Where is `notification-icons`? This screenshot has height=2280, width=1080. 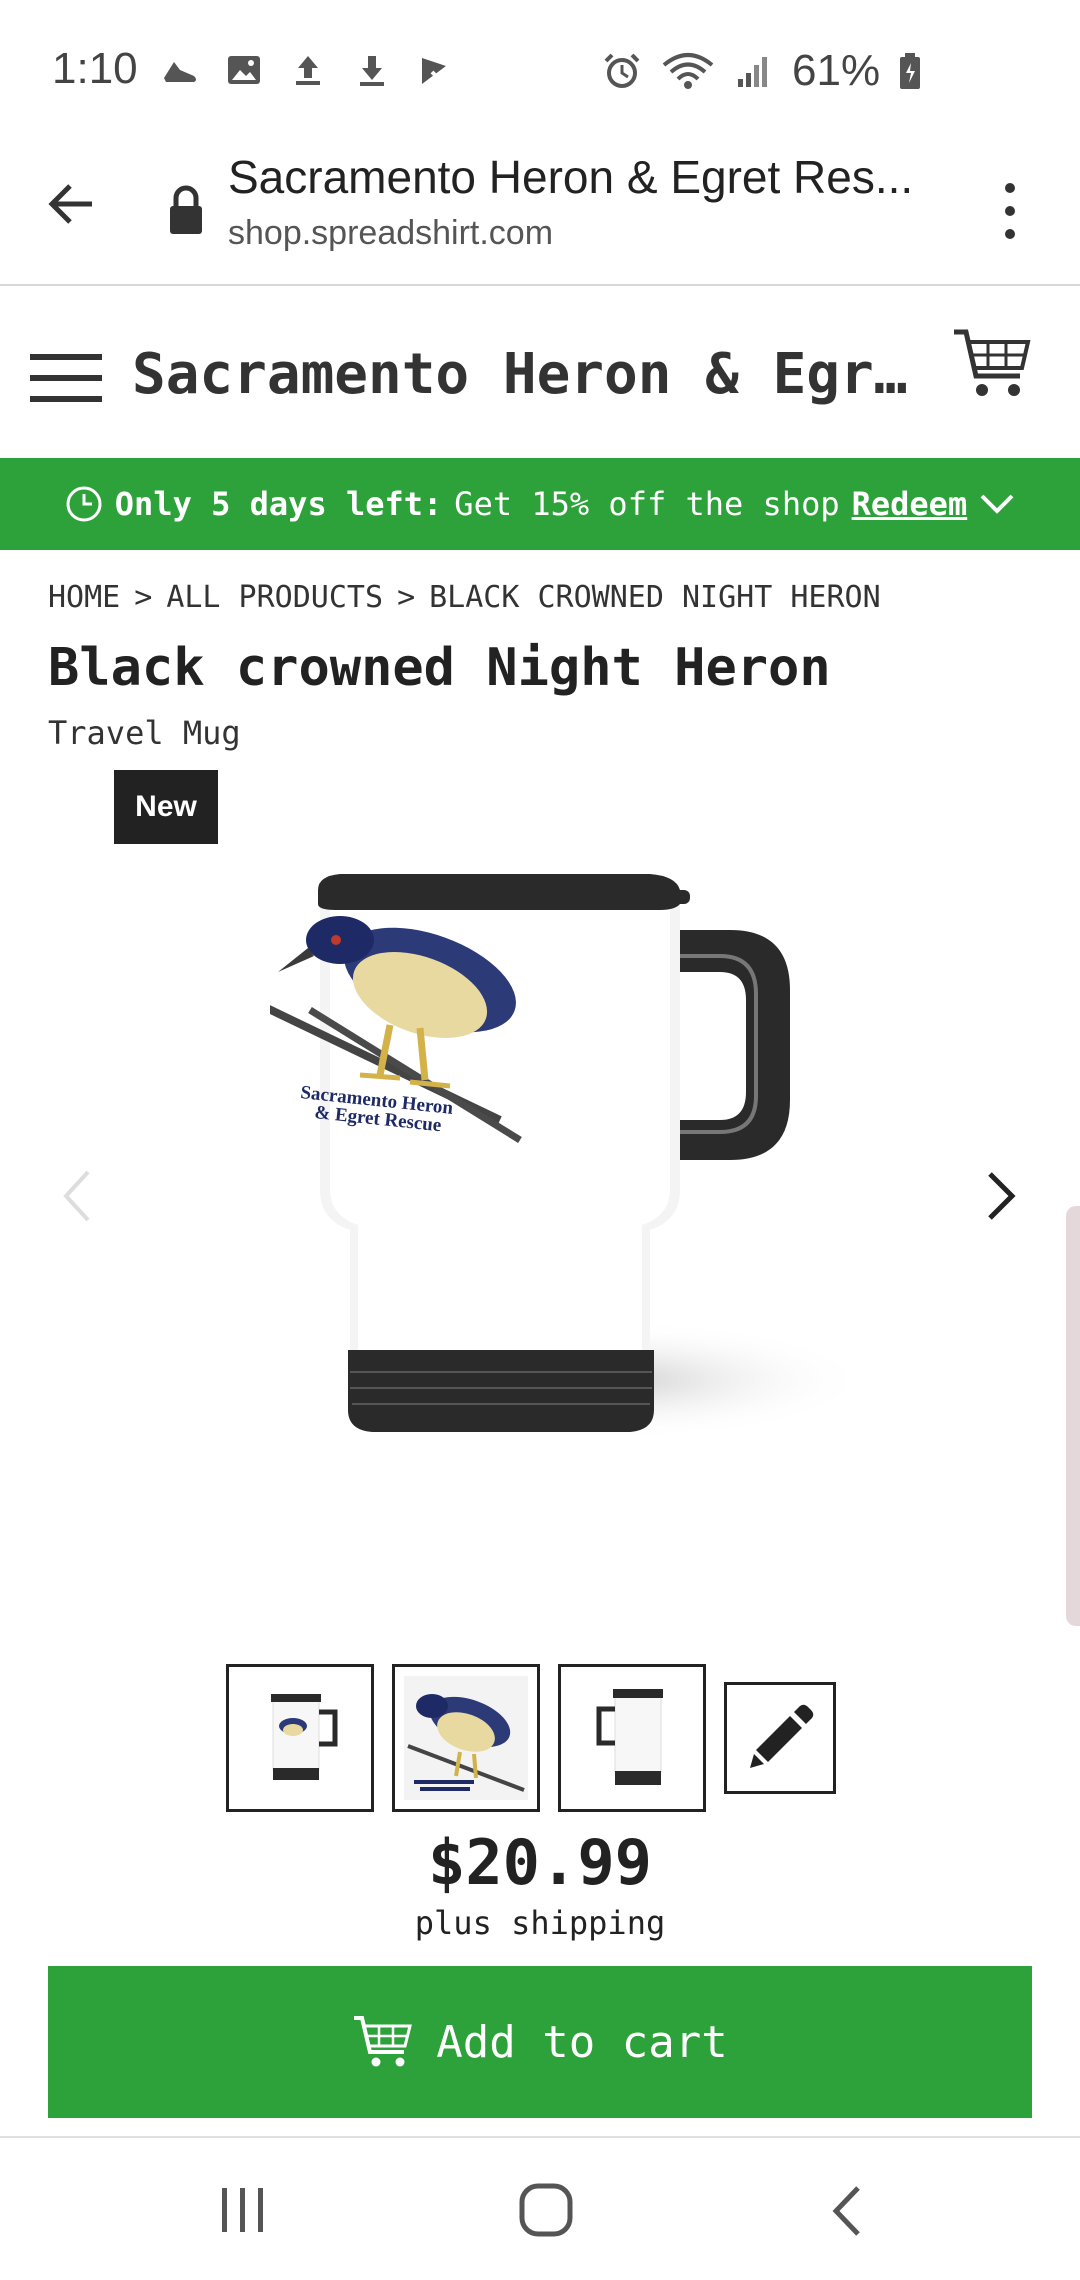 notification-icons is located at coordinates (308, 70).